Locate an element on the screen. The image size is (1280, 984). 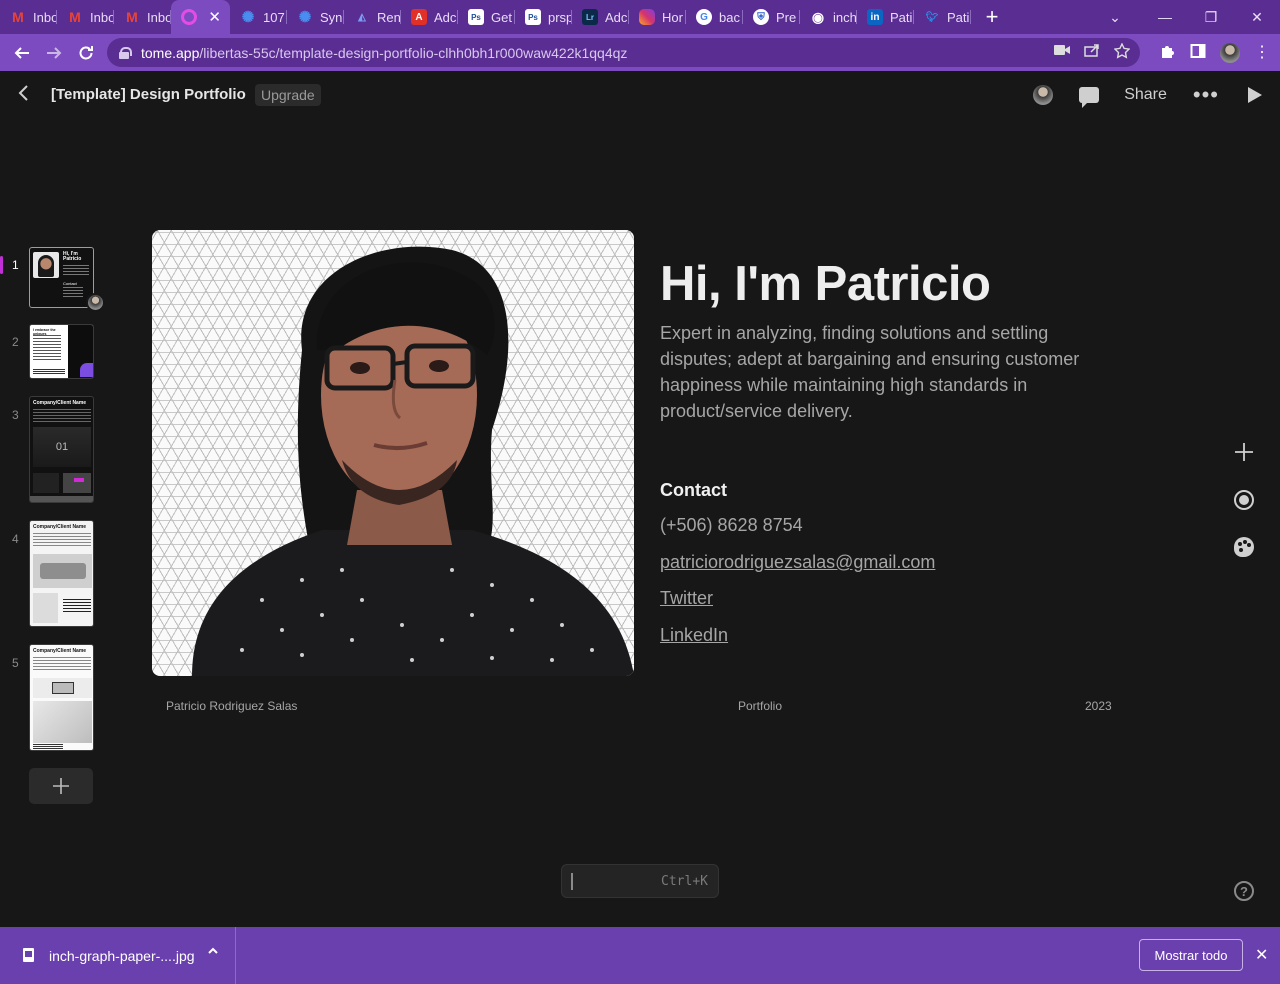
forward-arrow-icon is located at coordinates (54, 53).